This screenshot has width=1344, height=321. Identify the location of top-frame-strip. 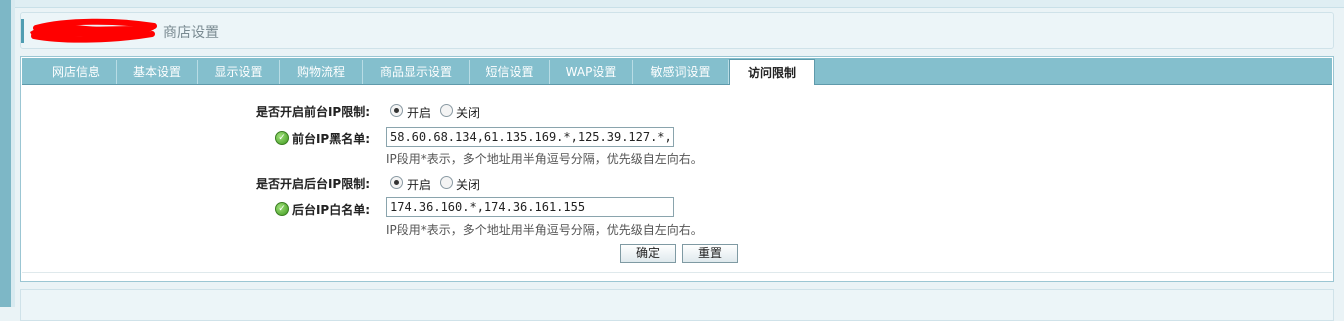
(679, 4).